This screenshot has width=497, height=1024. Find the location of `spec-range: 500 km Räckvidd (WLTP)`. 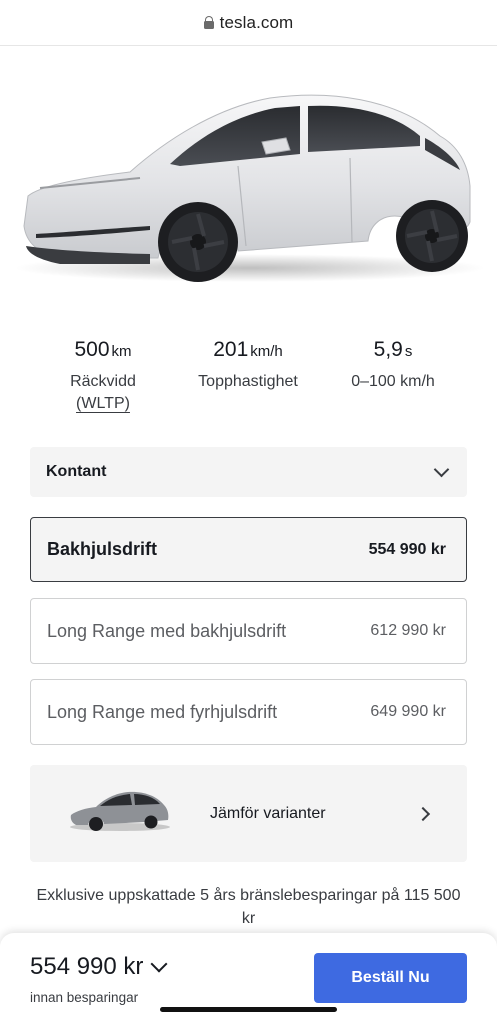

spec-range: 500 km Räckvidd (WLTP) is located at coordinates (103, 376).